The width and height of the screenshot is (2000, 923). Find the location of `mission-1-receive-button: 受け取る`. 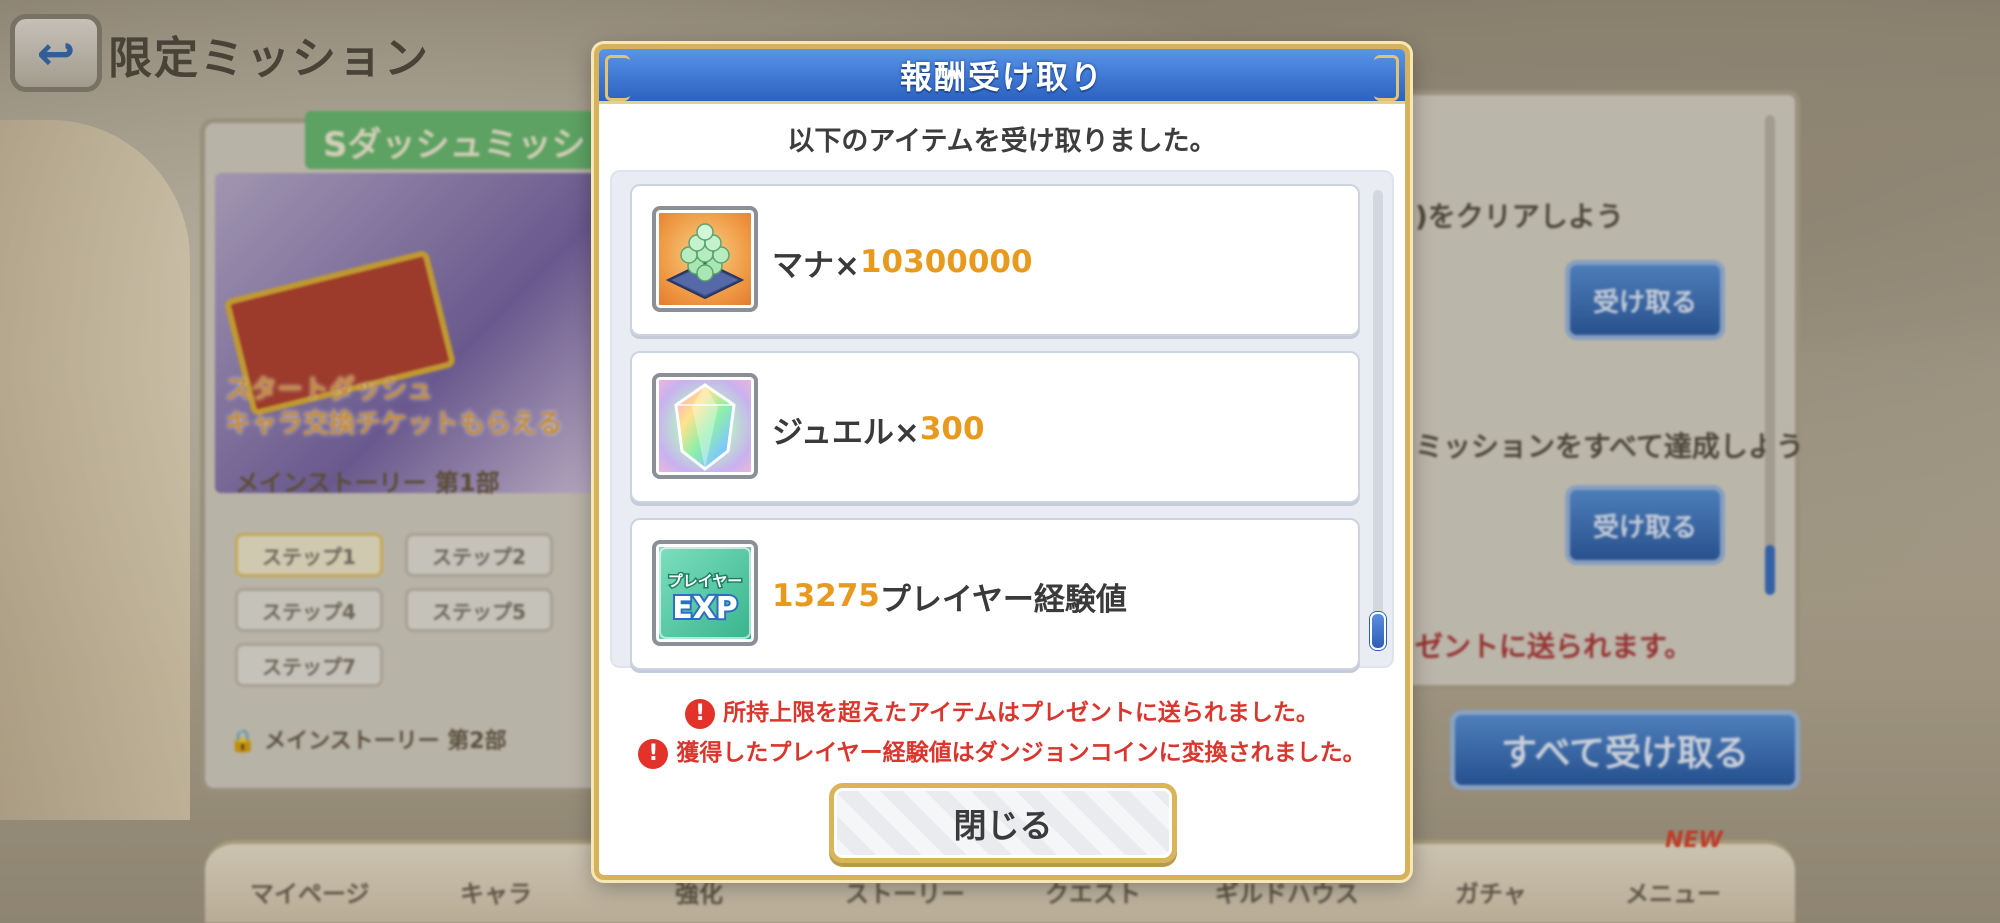

mission-1-receive-button: 受け取る is located at coordinates (1645, 300).